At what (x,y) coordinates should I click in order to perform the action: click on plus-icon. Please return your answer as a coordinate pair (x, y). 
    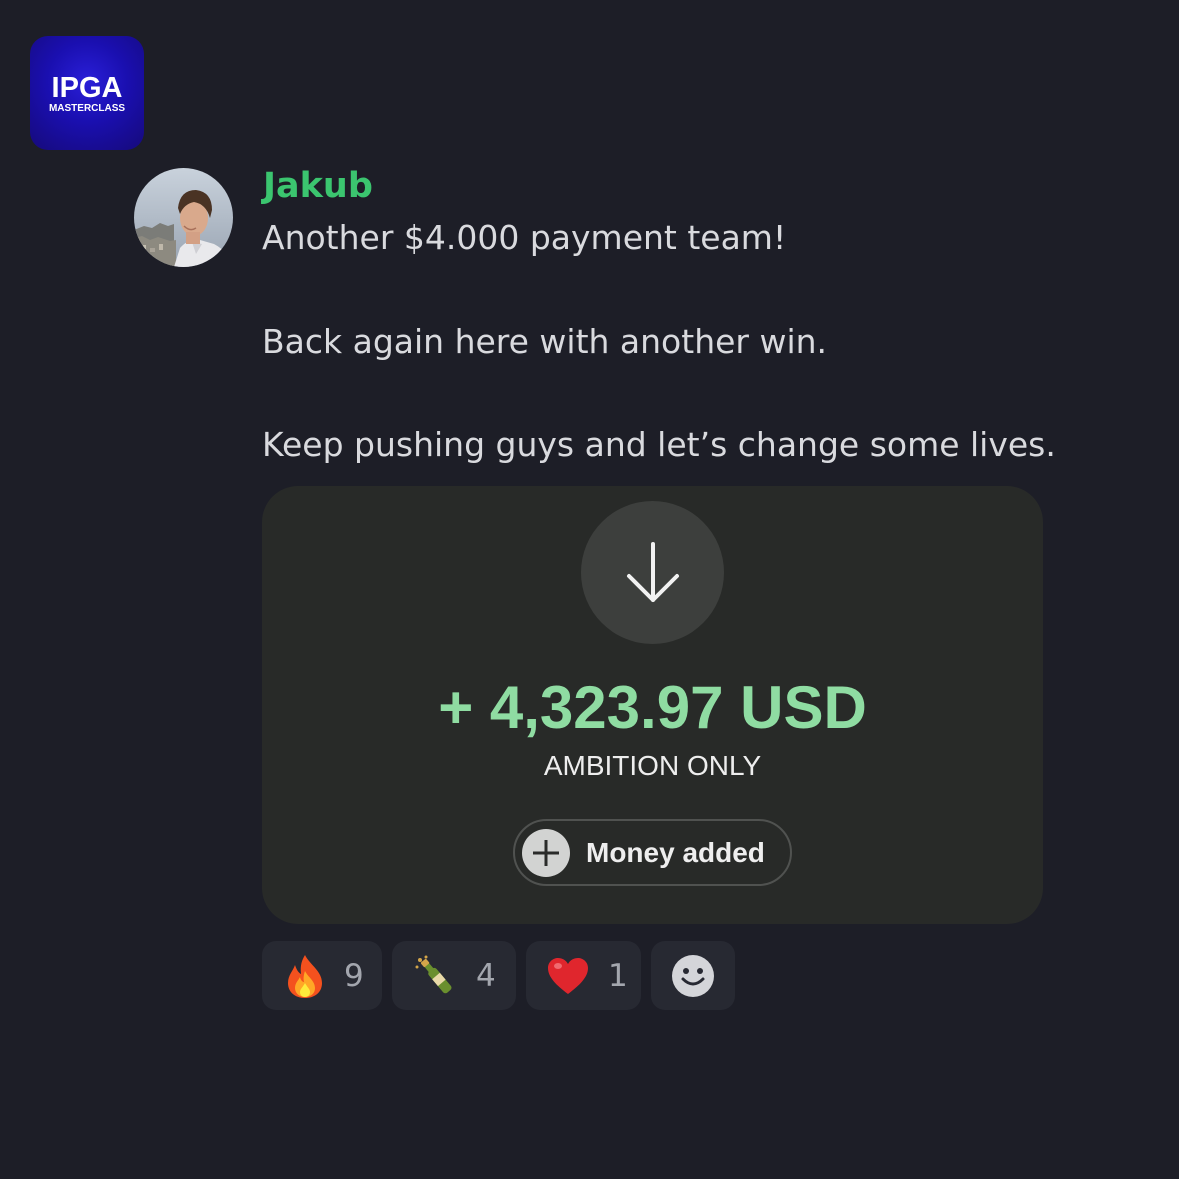
    Looking at the image, I should click on (546, 852).